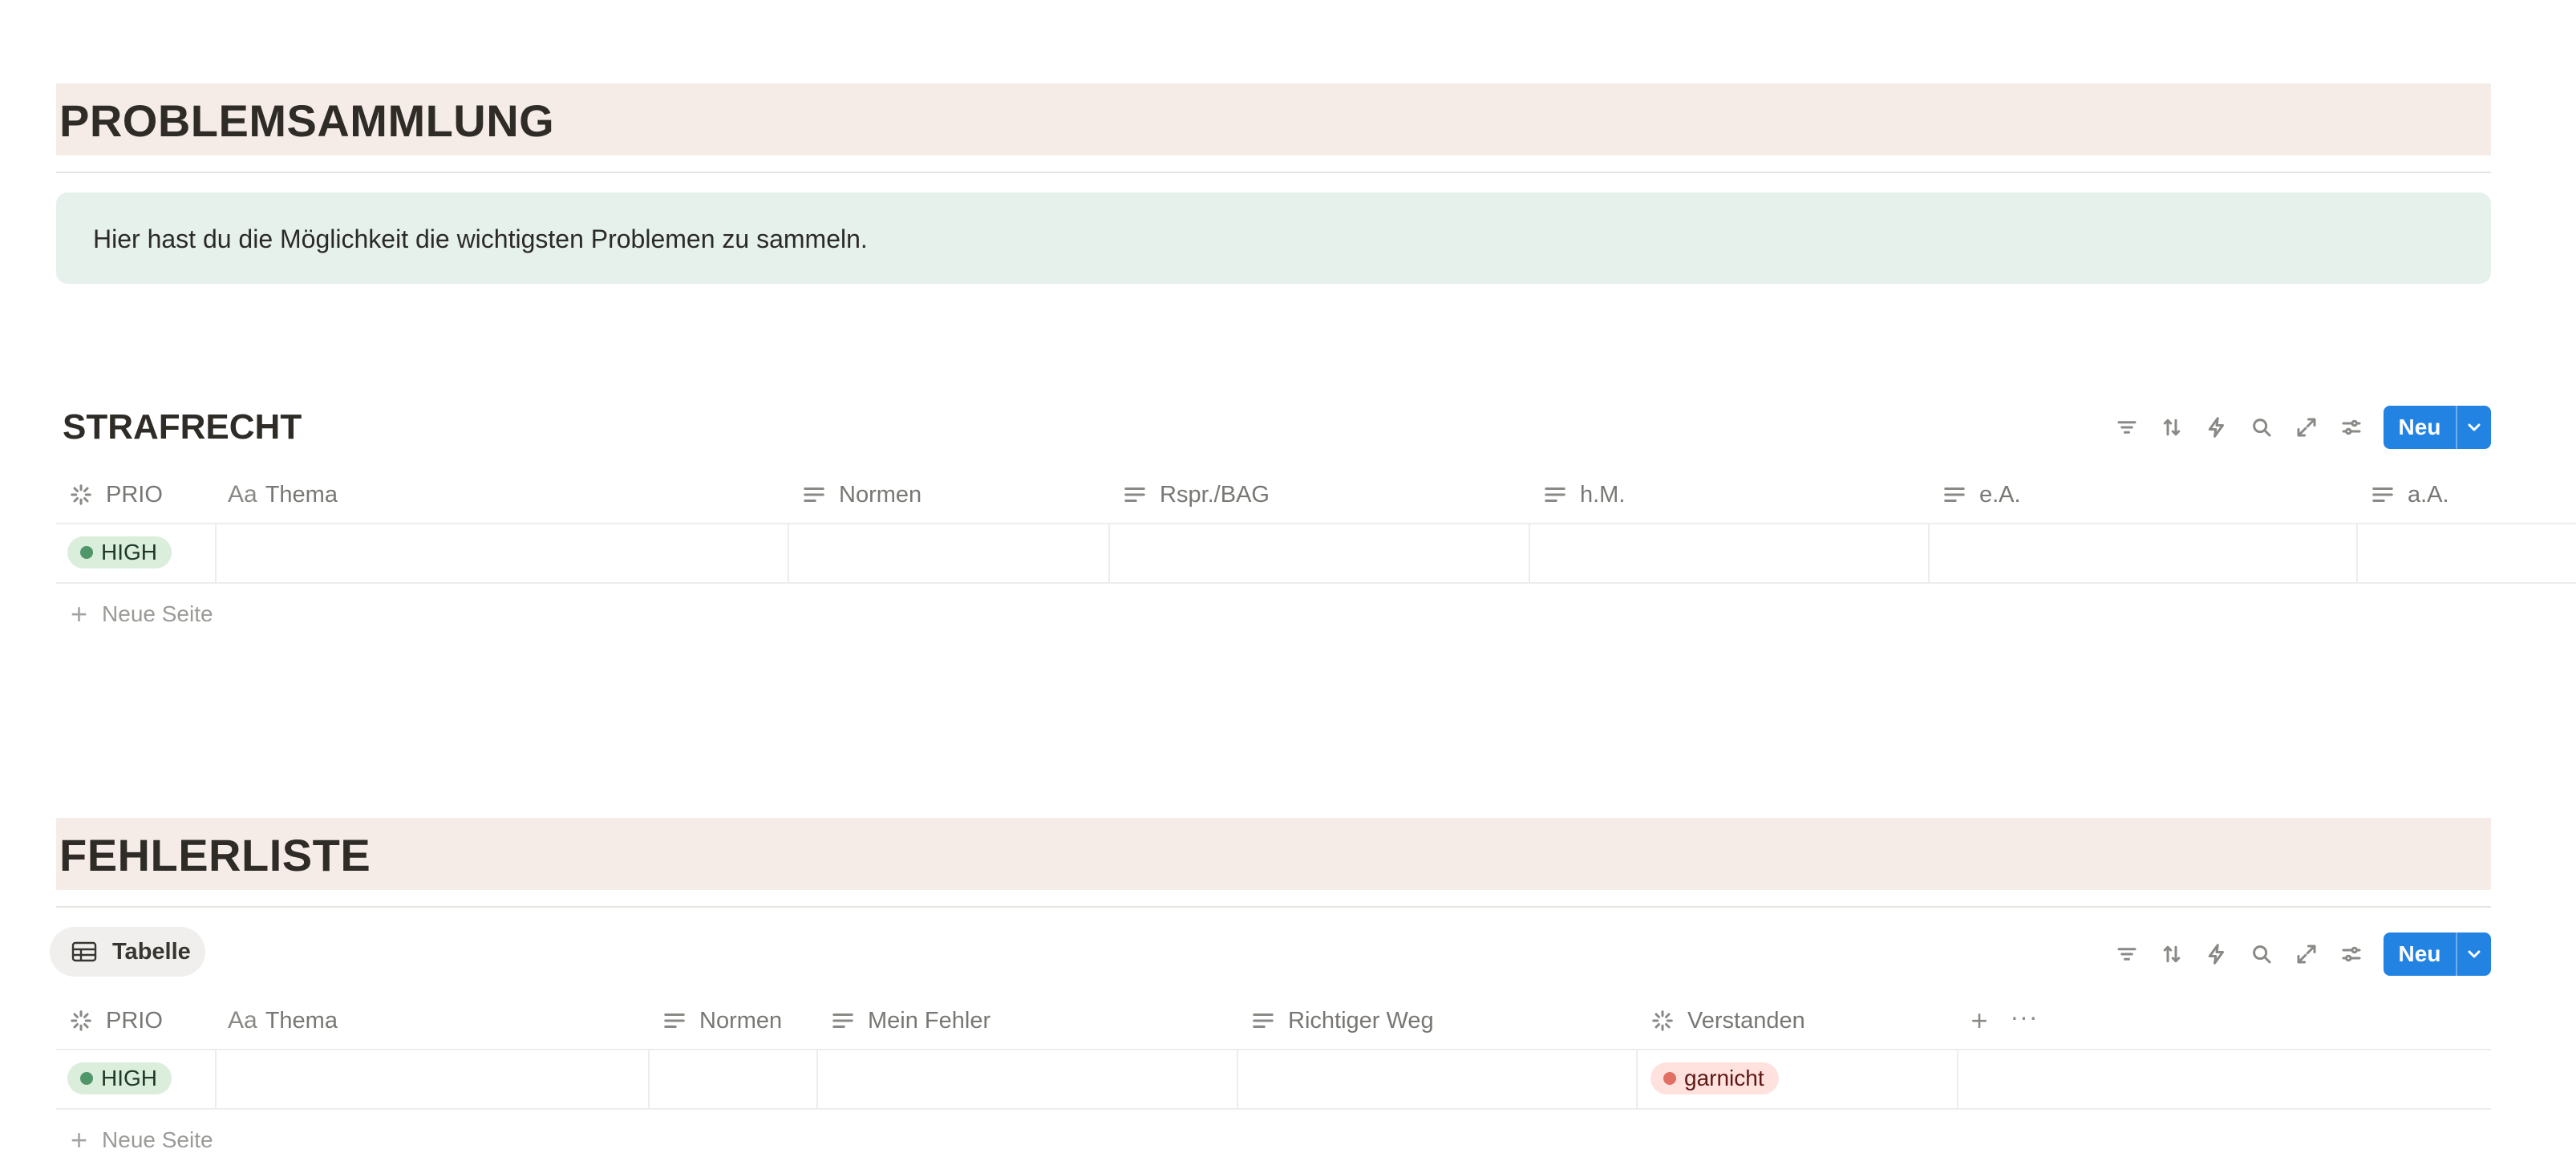  What do you see at coordinates (307, 120) in the screenshot?
I see `page-heading-problemsammlung: PROBLEMSAMMLUNG` at bounding box center [307, 120].